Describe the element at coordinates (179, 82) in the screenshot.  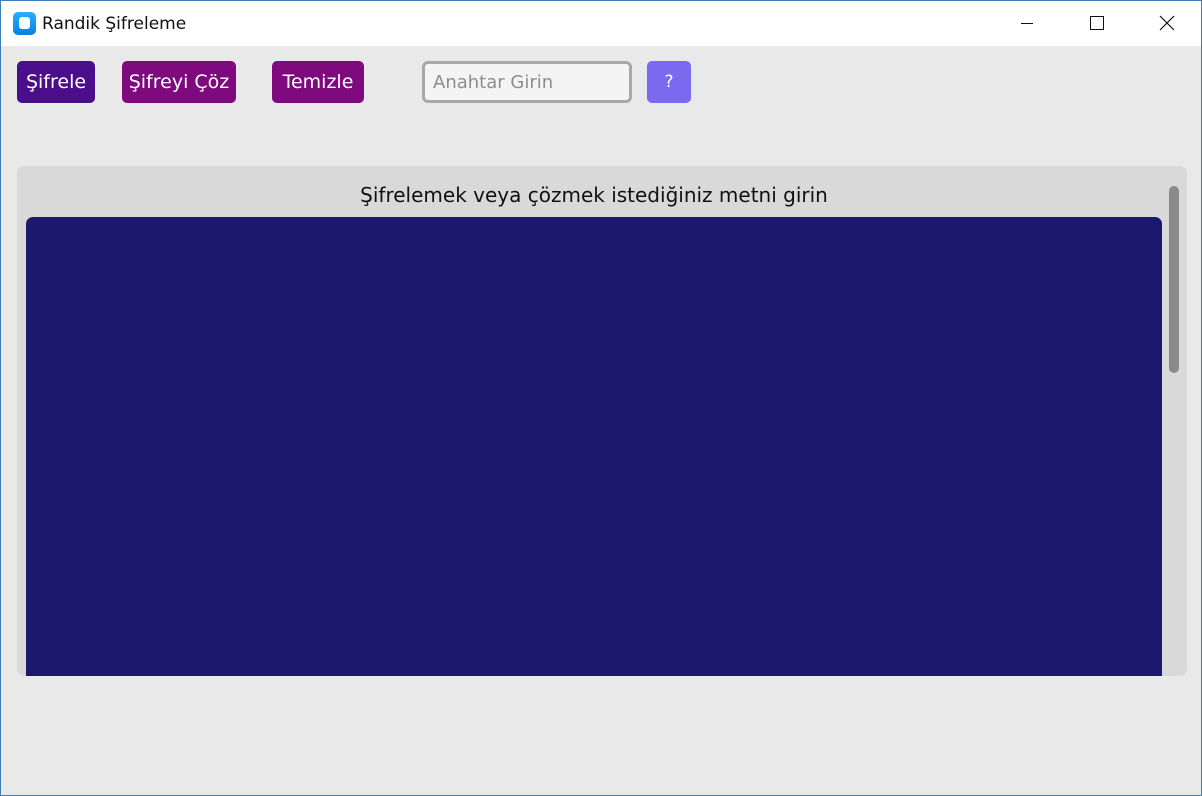
I see `decrypt-button: Şifreyi Çöz` at that location.